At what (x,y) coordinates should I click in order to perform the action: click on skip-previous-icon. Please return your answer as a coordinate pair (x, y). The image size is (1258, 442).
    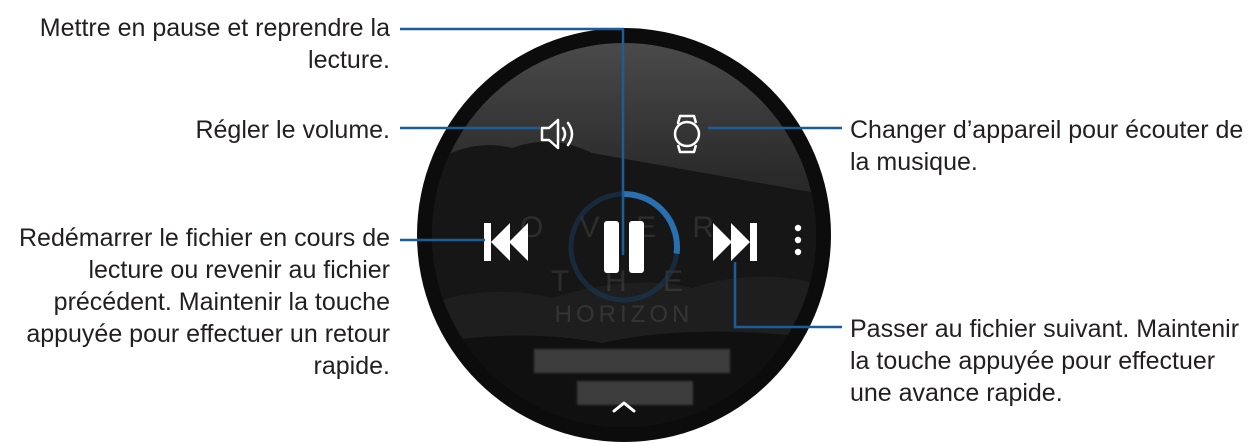
    Looking at the image, I should click on (506, 242).